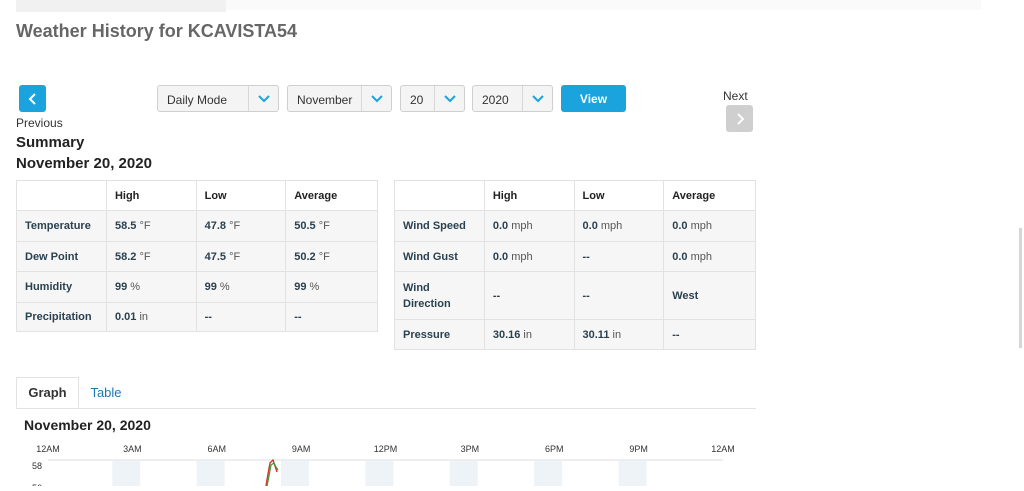  I want to click on table-cell: 50.5 °F, so click(331, 226).